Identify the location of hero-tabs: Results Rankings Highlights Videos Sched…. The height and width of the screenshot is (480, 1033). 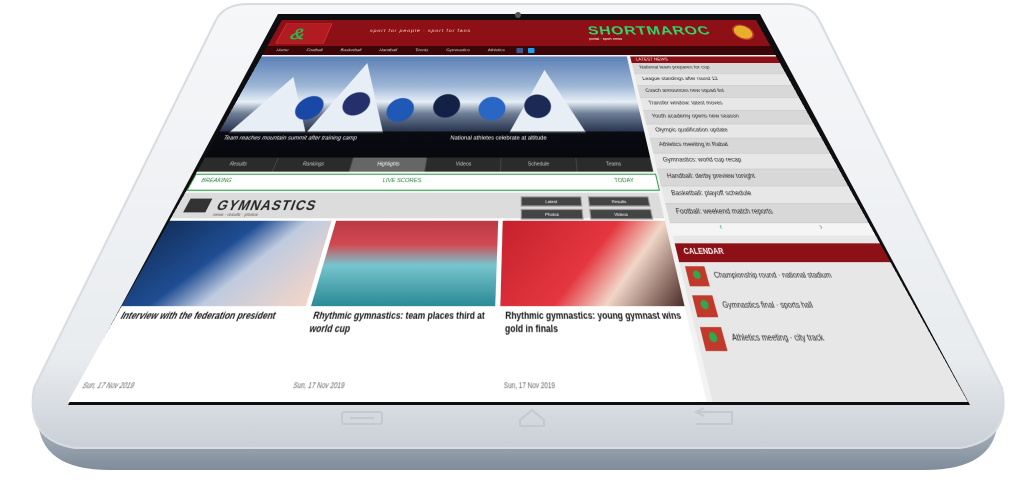
(425, 164).